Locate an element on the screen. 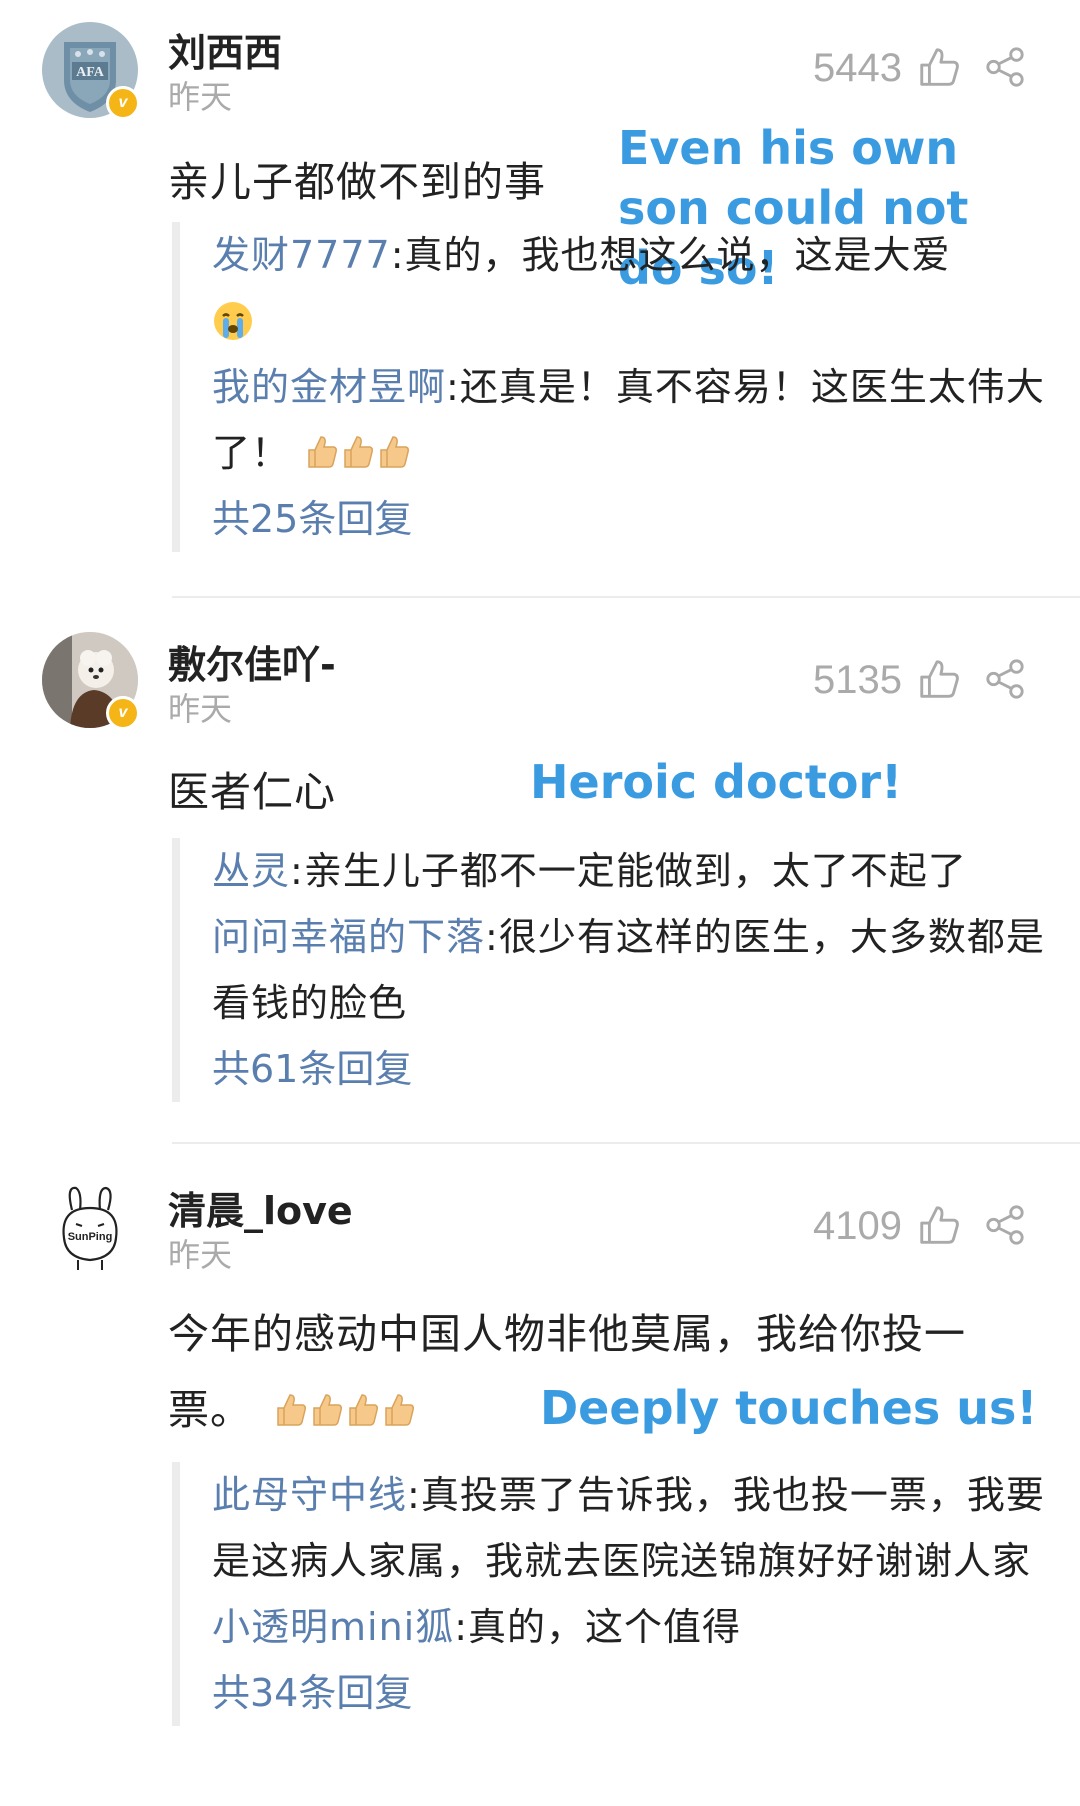 The image size is (1080, 1806). view-more-replies-link: 共25条回复 is located at coordinates (632, 519).